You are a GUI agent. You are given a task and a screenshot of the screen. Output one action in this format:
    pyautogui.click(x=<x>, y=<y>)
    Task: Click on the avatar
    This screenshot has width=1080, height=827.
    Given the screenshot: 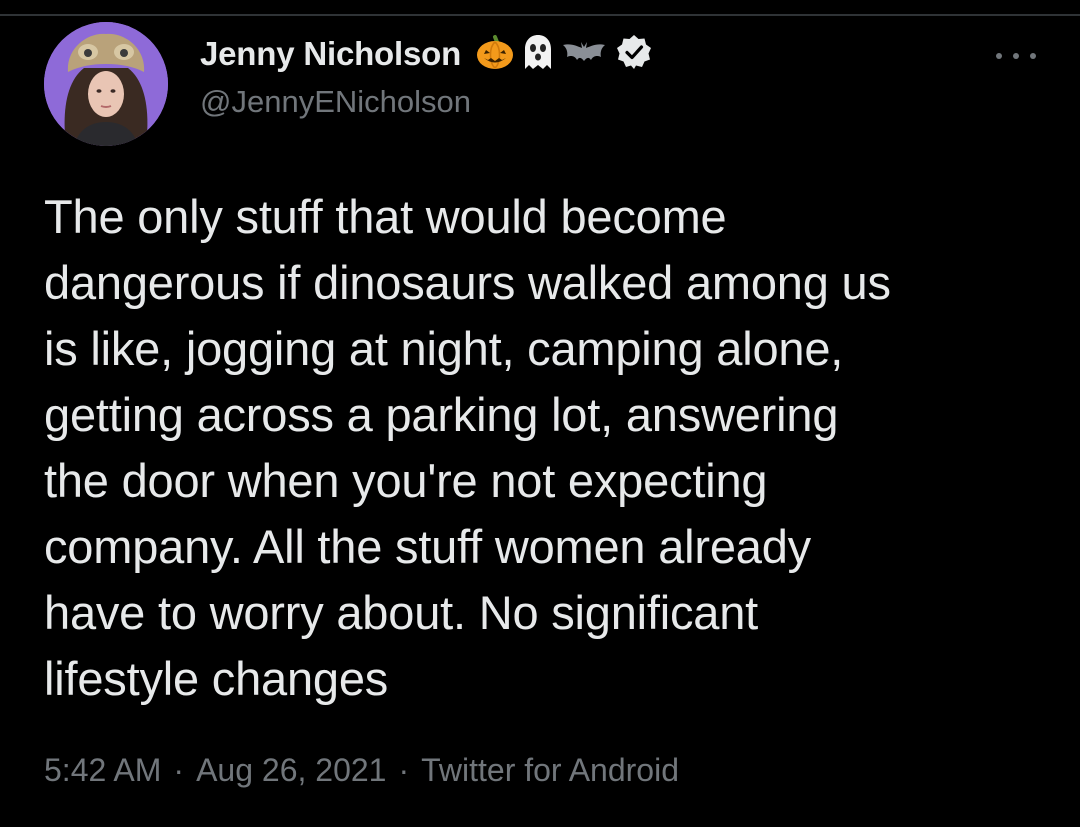 What is the action you would take?
    pyautogui.click(x=106, y=84)
    